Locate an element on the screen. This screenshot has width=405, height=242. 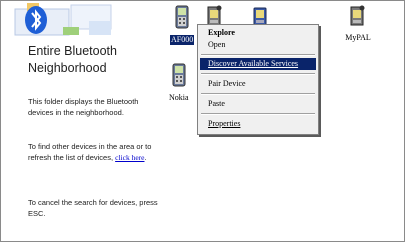
page-title: Entire Bluetooth Neighborhood is located at coordinates (72, 59).